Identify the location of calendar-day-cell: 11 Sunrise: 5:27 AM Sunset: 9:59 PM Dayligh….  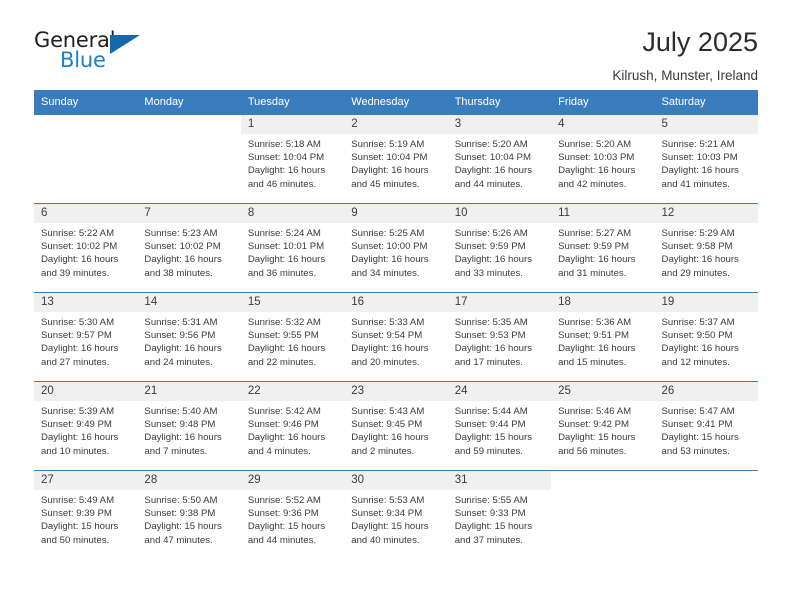
(603, 248).